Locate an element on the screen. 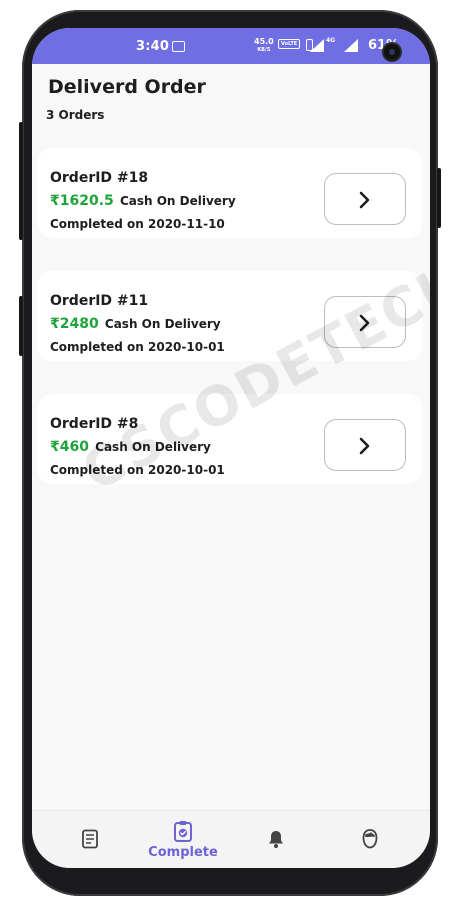  page-title: Deliverd Order is located at coordinates (127, 87).